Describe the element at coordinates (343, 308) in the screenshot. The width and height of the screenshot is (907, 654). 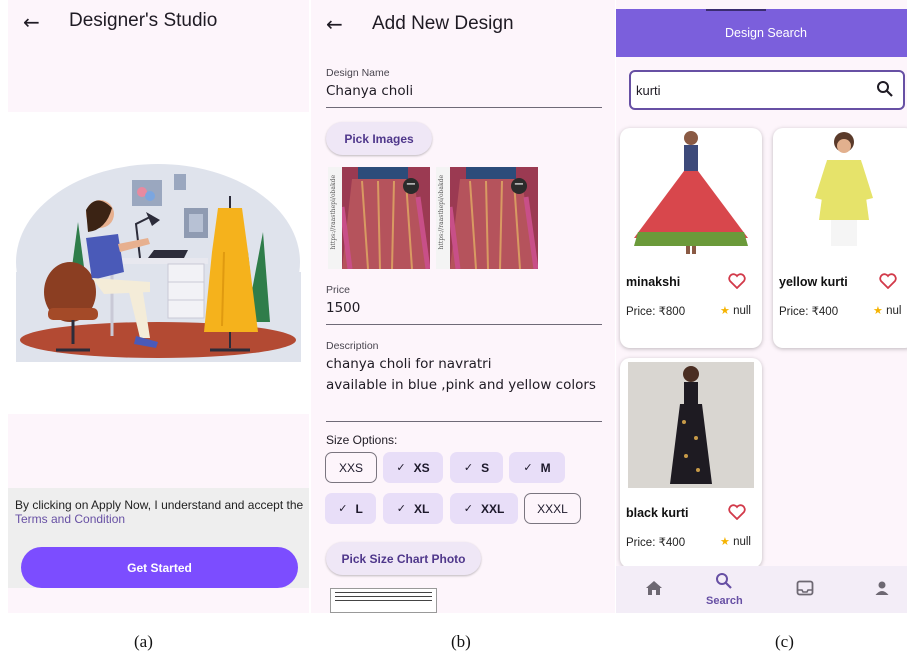
I see `price-field: 1500` at that location.